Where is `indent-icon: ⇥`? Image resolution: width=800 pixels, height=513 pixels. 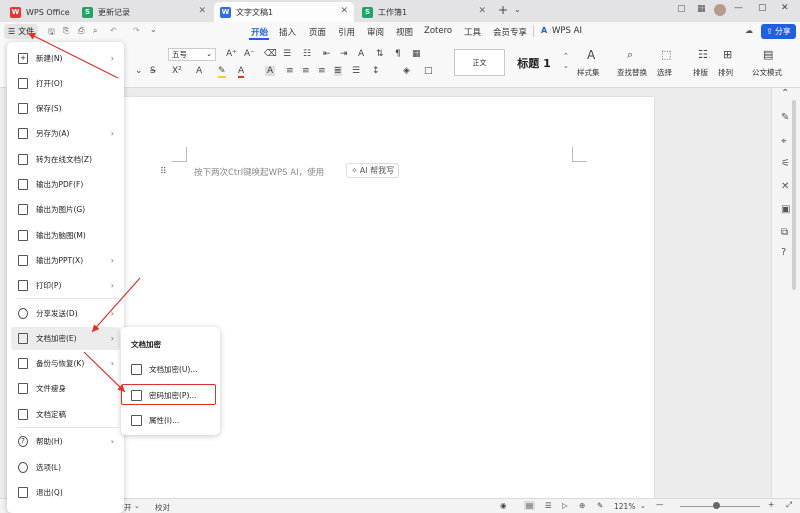
indent-icon: ⇥ is located at coordinates (344, 54).